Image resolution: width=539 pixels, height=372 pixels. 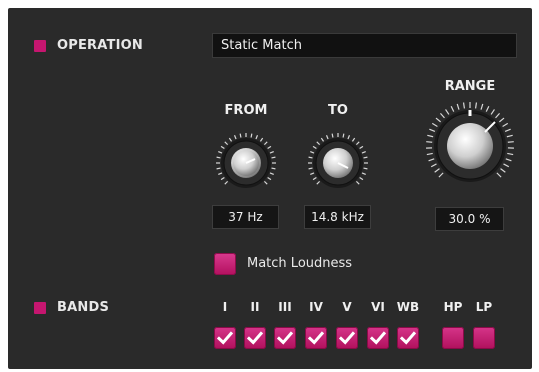 I want to click on range-value-field: 30.0 %, so click(x=469, y=219).